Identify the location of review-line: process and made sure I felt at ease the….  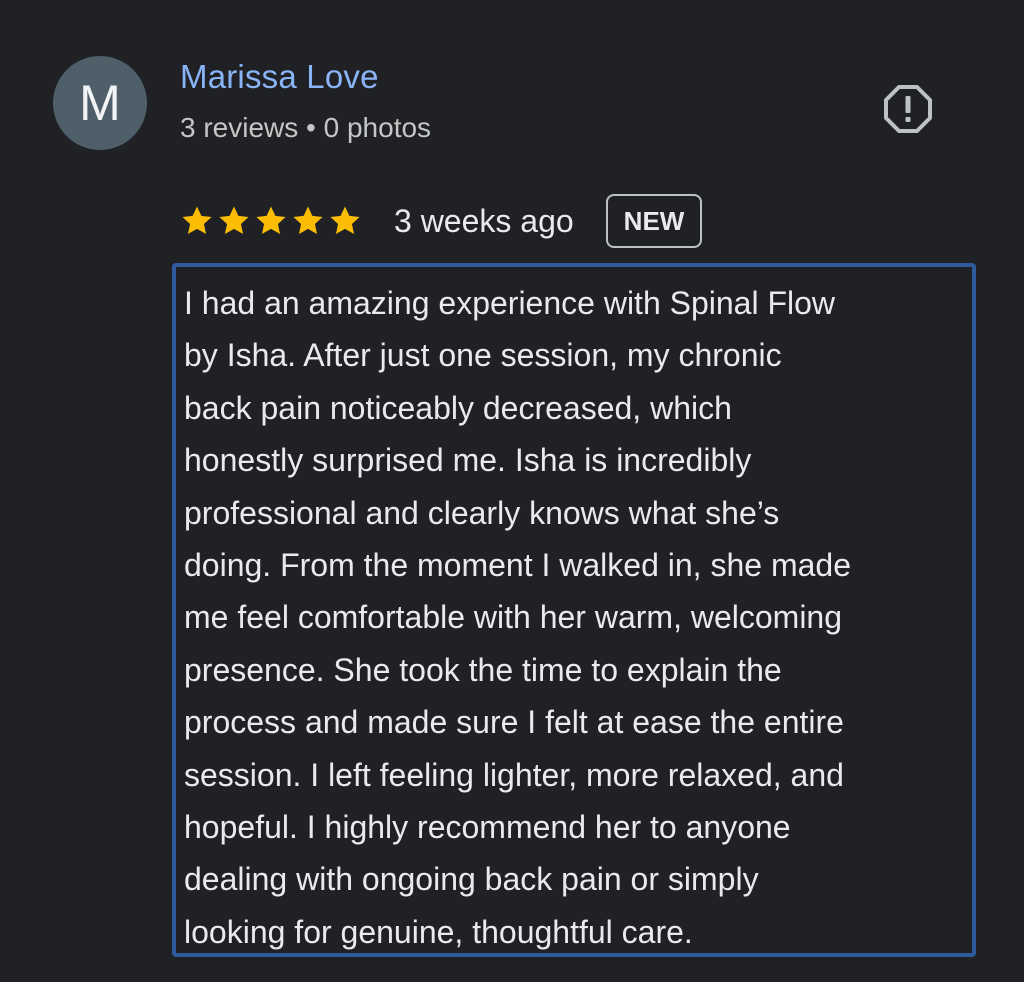
(514, 722).